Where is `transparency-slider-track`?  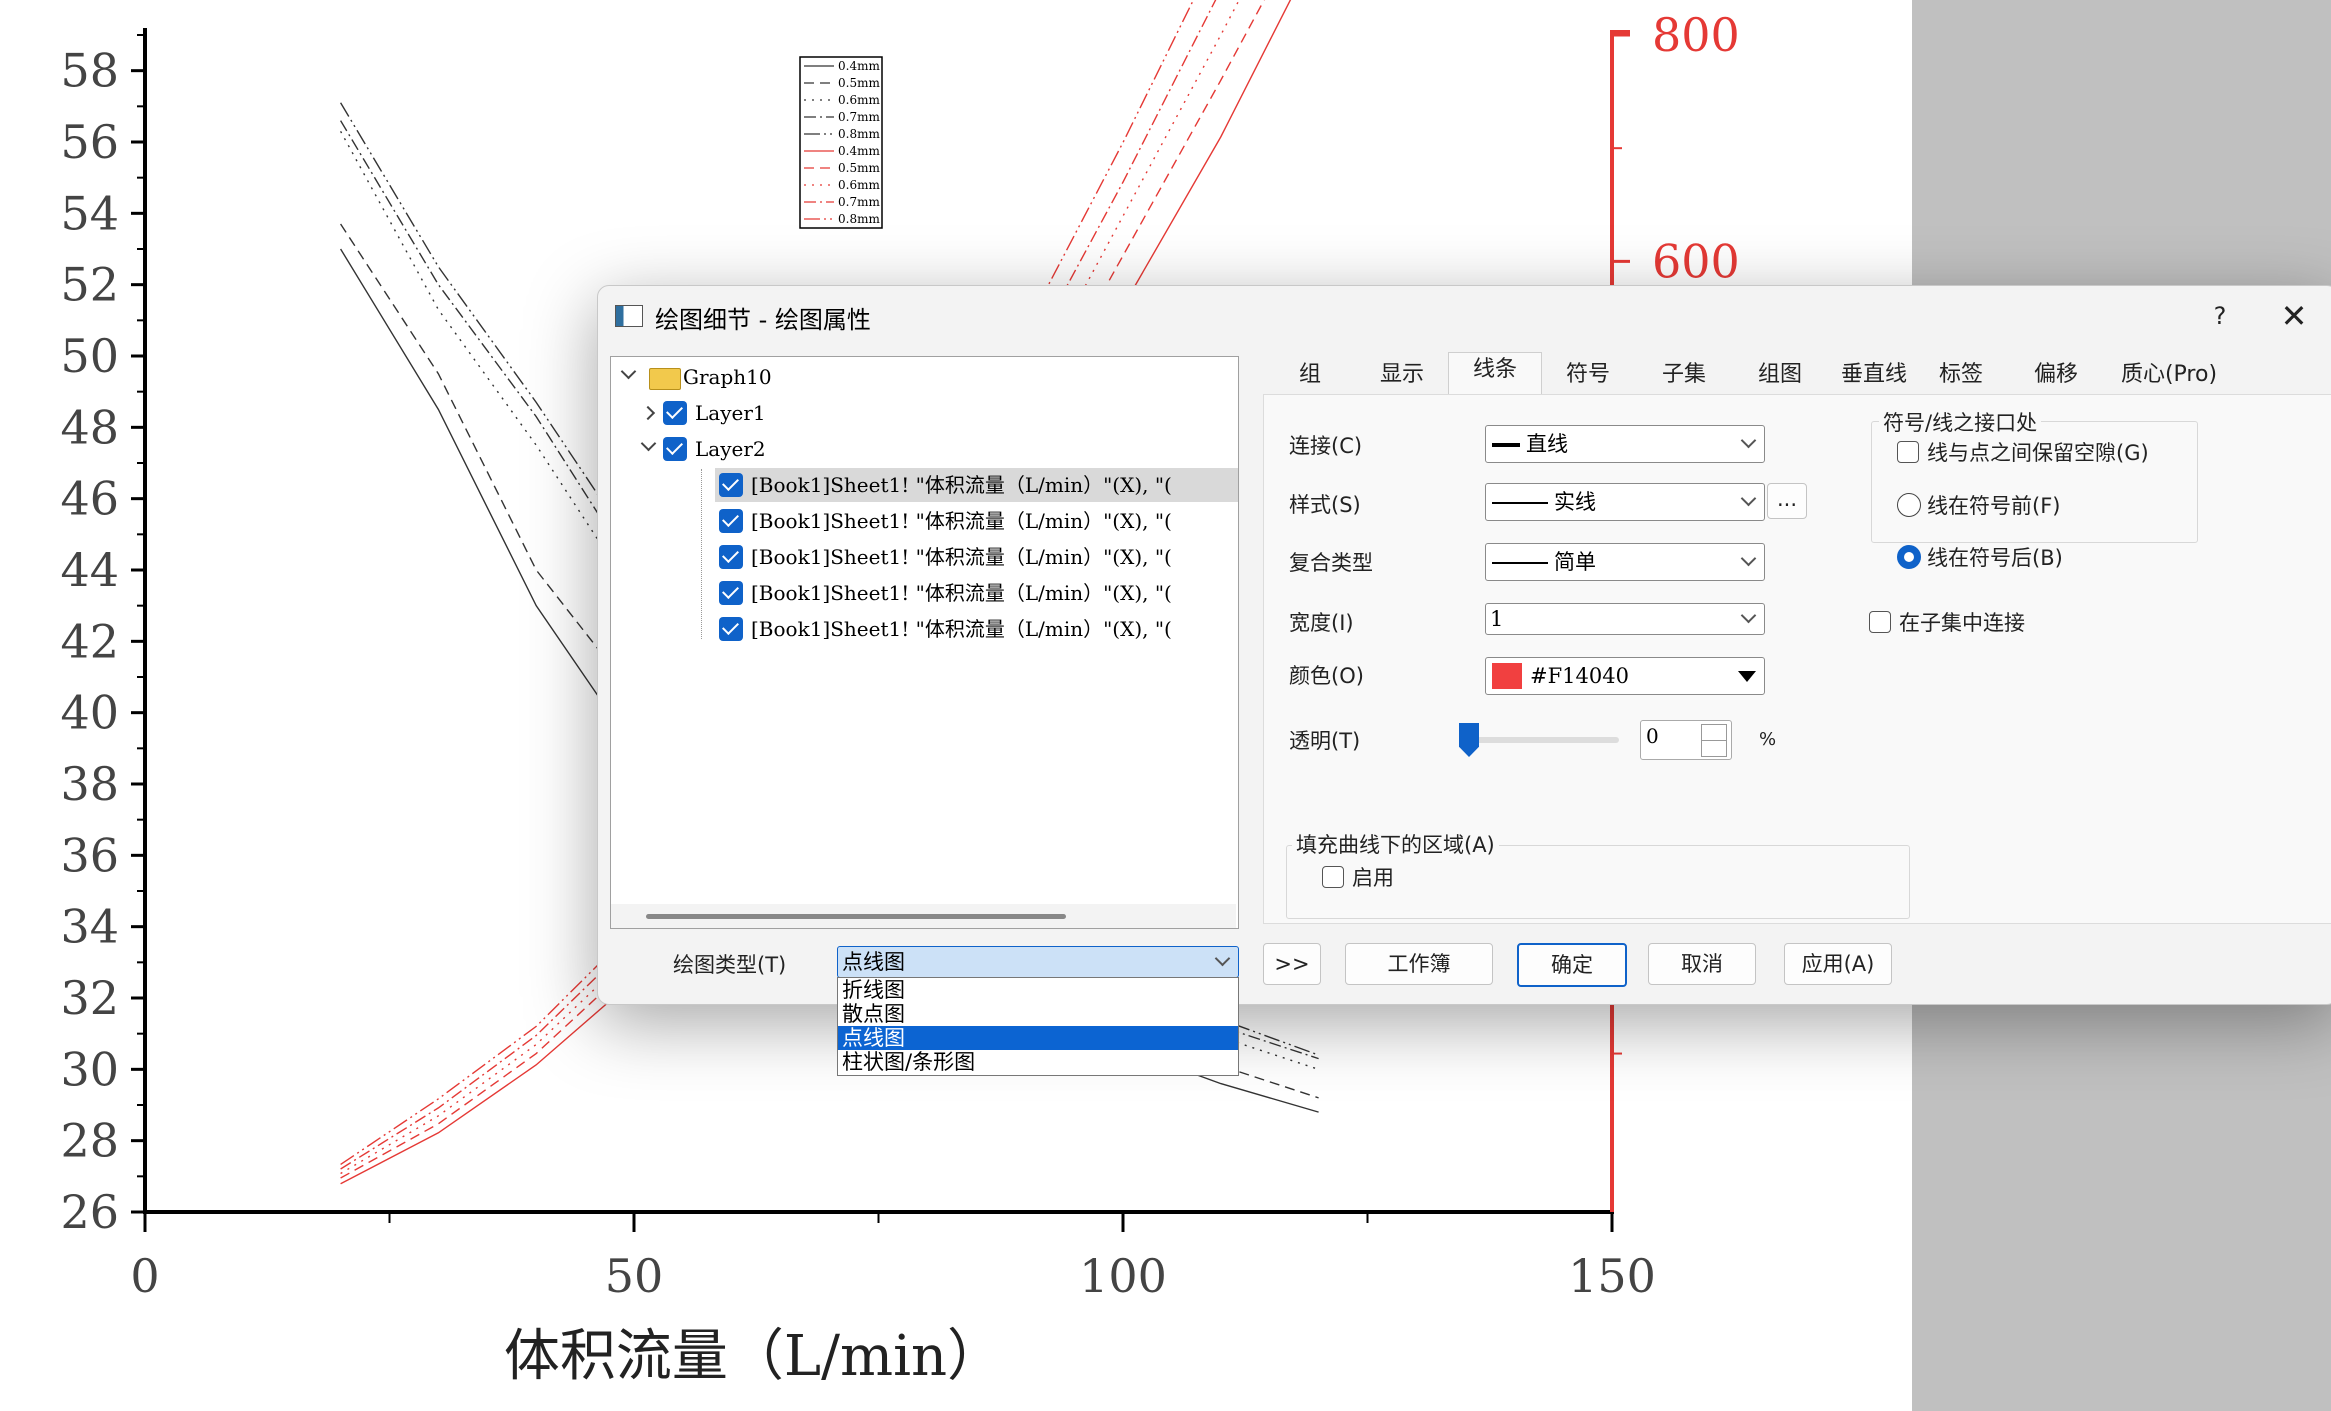
transparency-slider-track is located at coordinates (1539, 740).